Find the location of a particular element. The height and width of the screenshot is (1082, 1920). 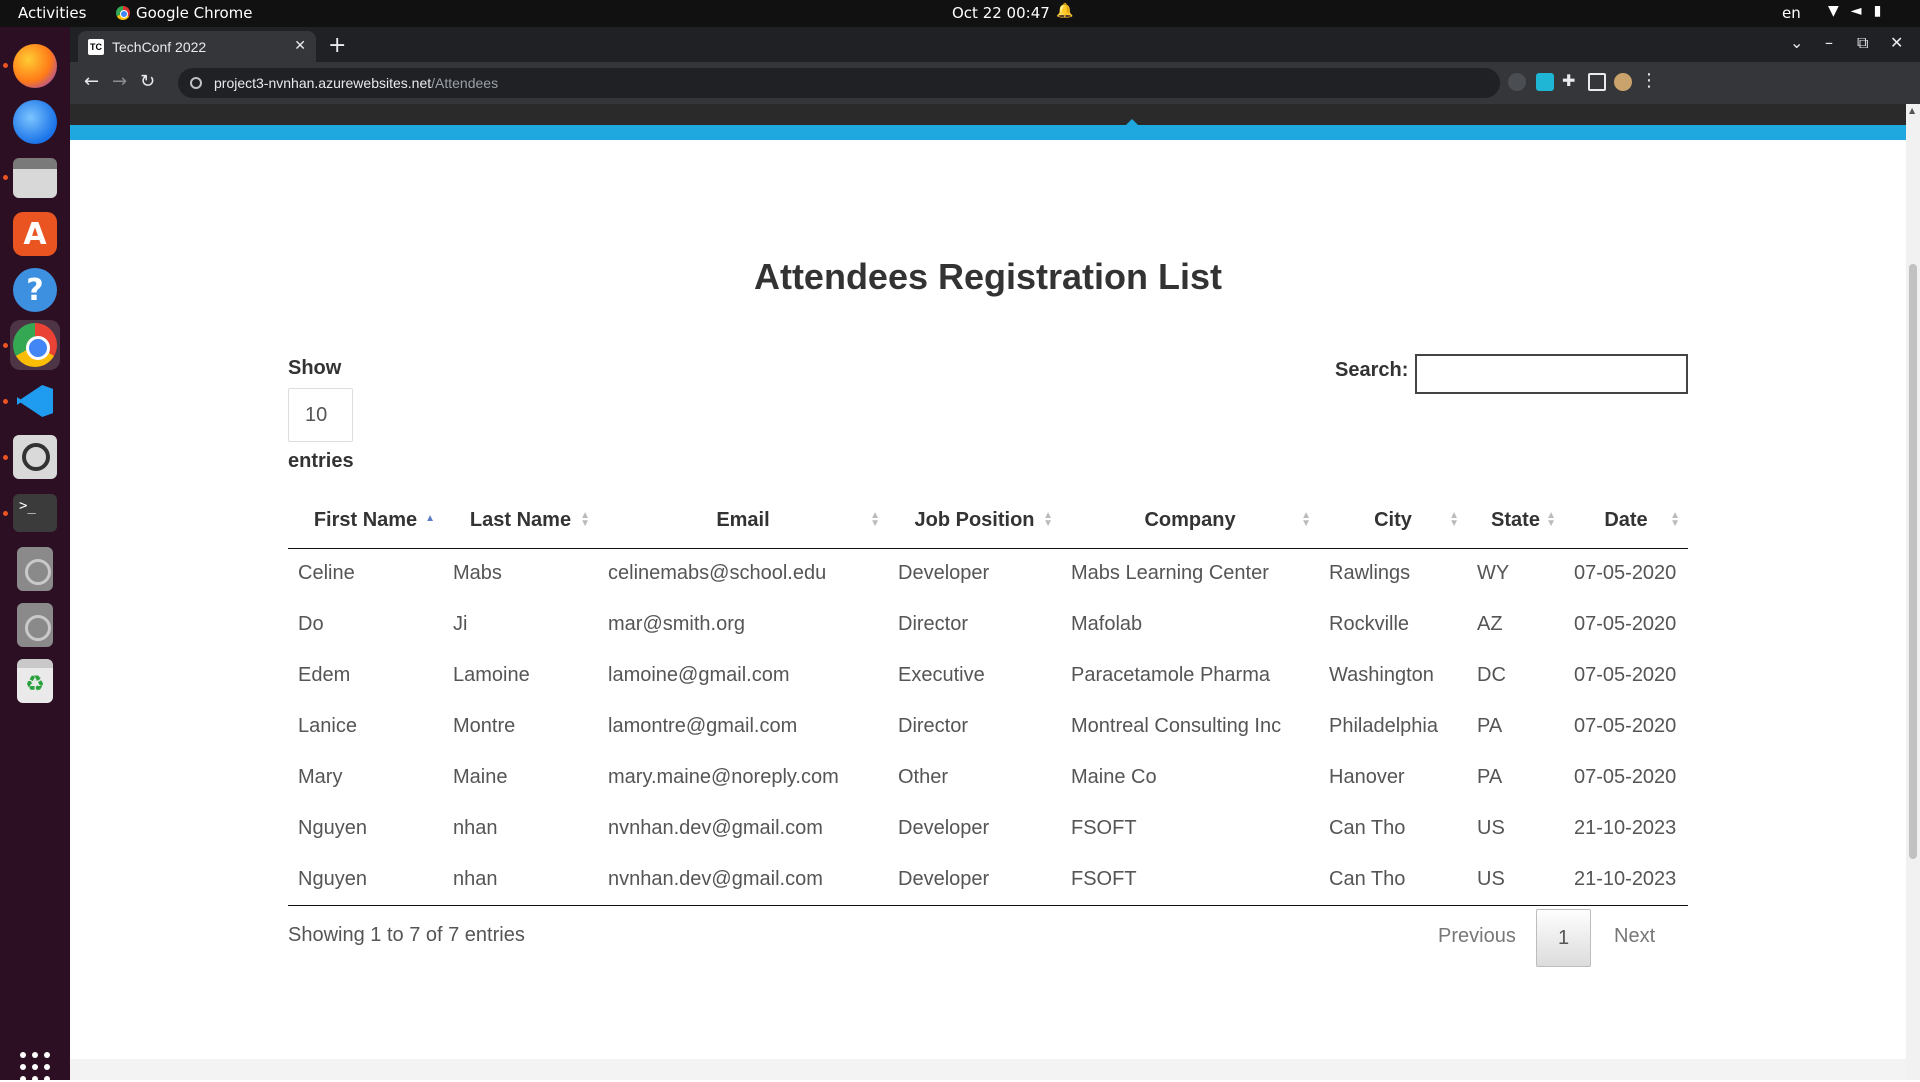

search-tool-launcher is located at coordinates (35, 457).